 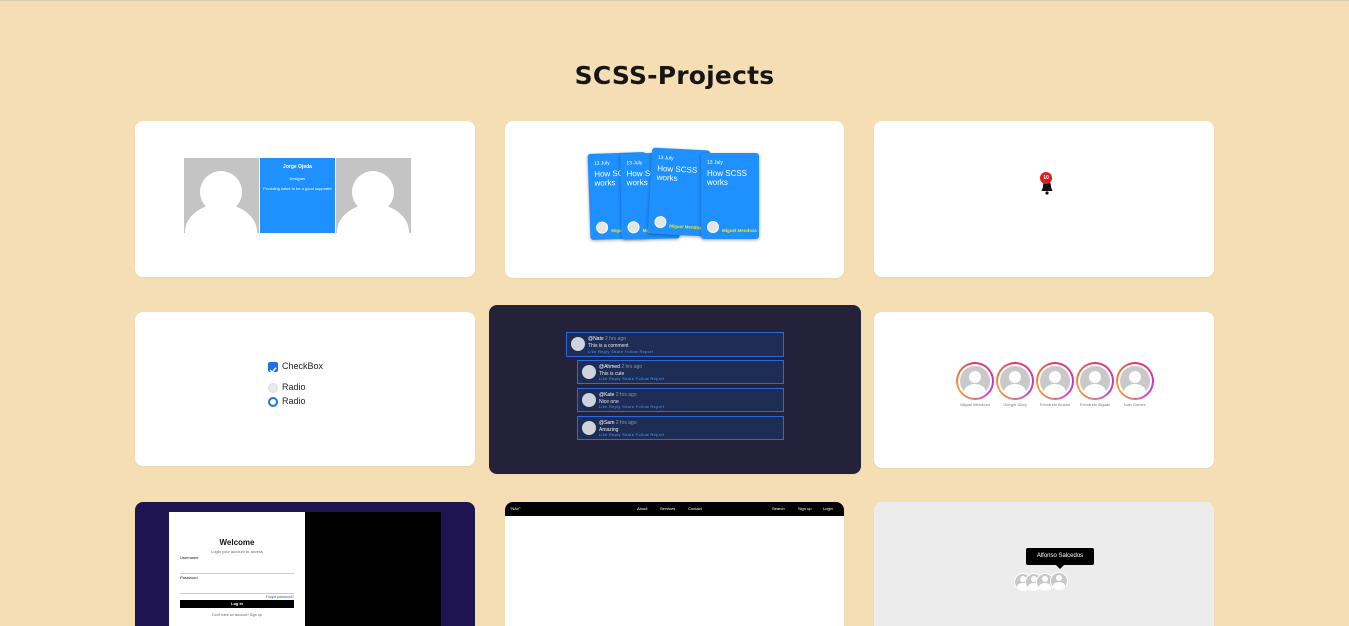 I want to click on login-subtitle: Login your account to access, so click(x=237, y=551).